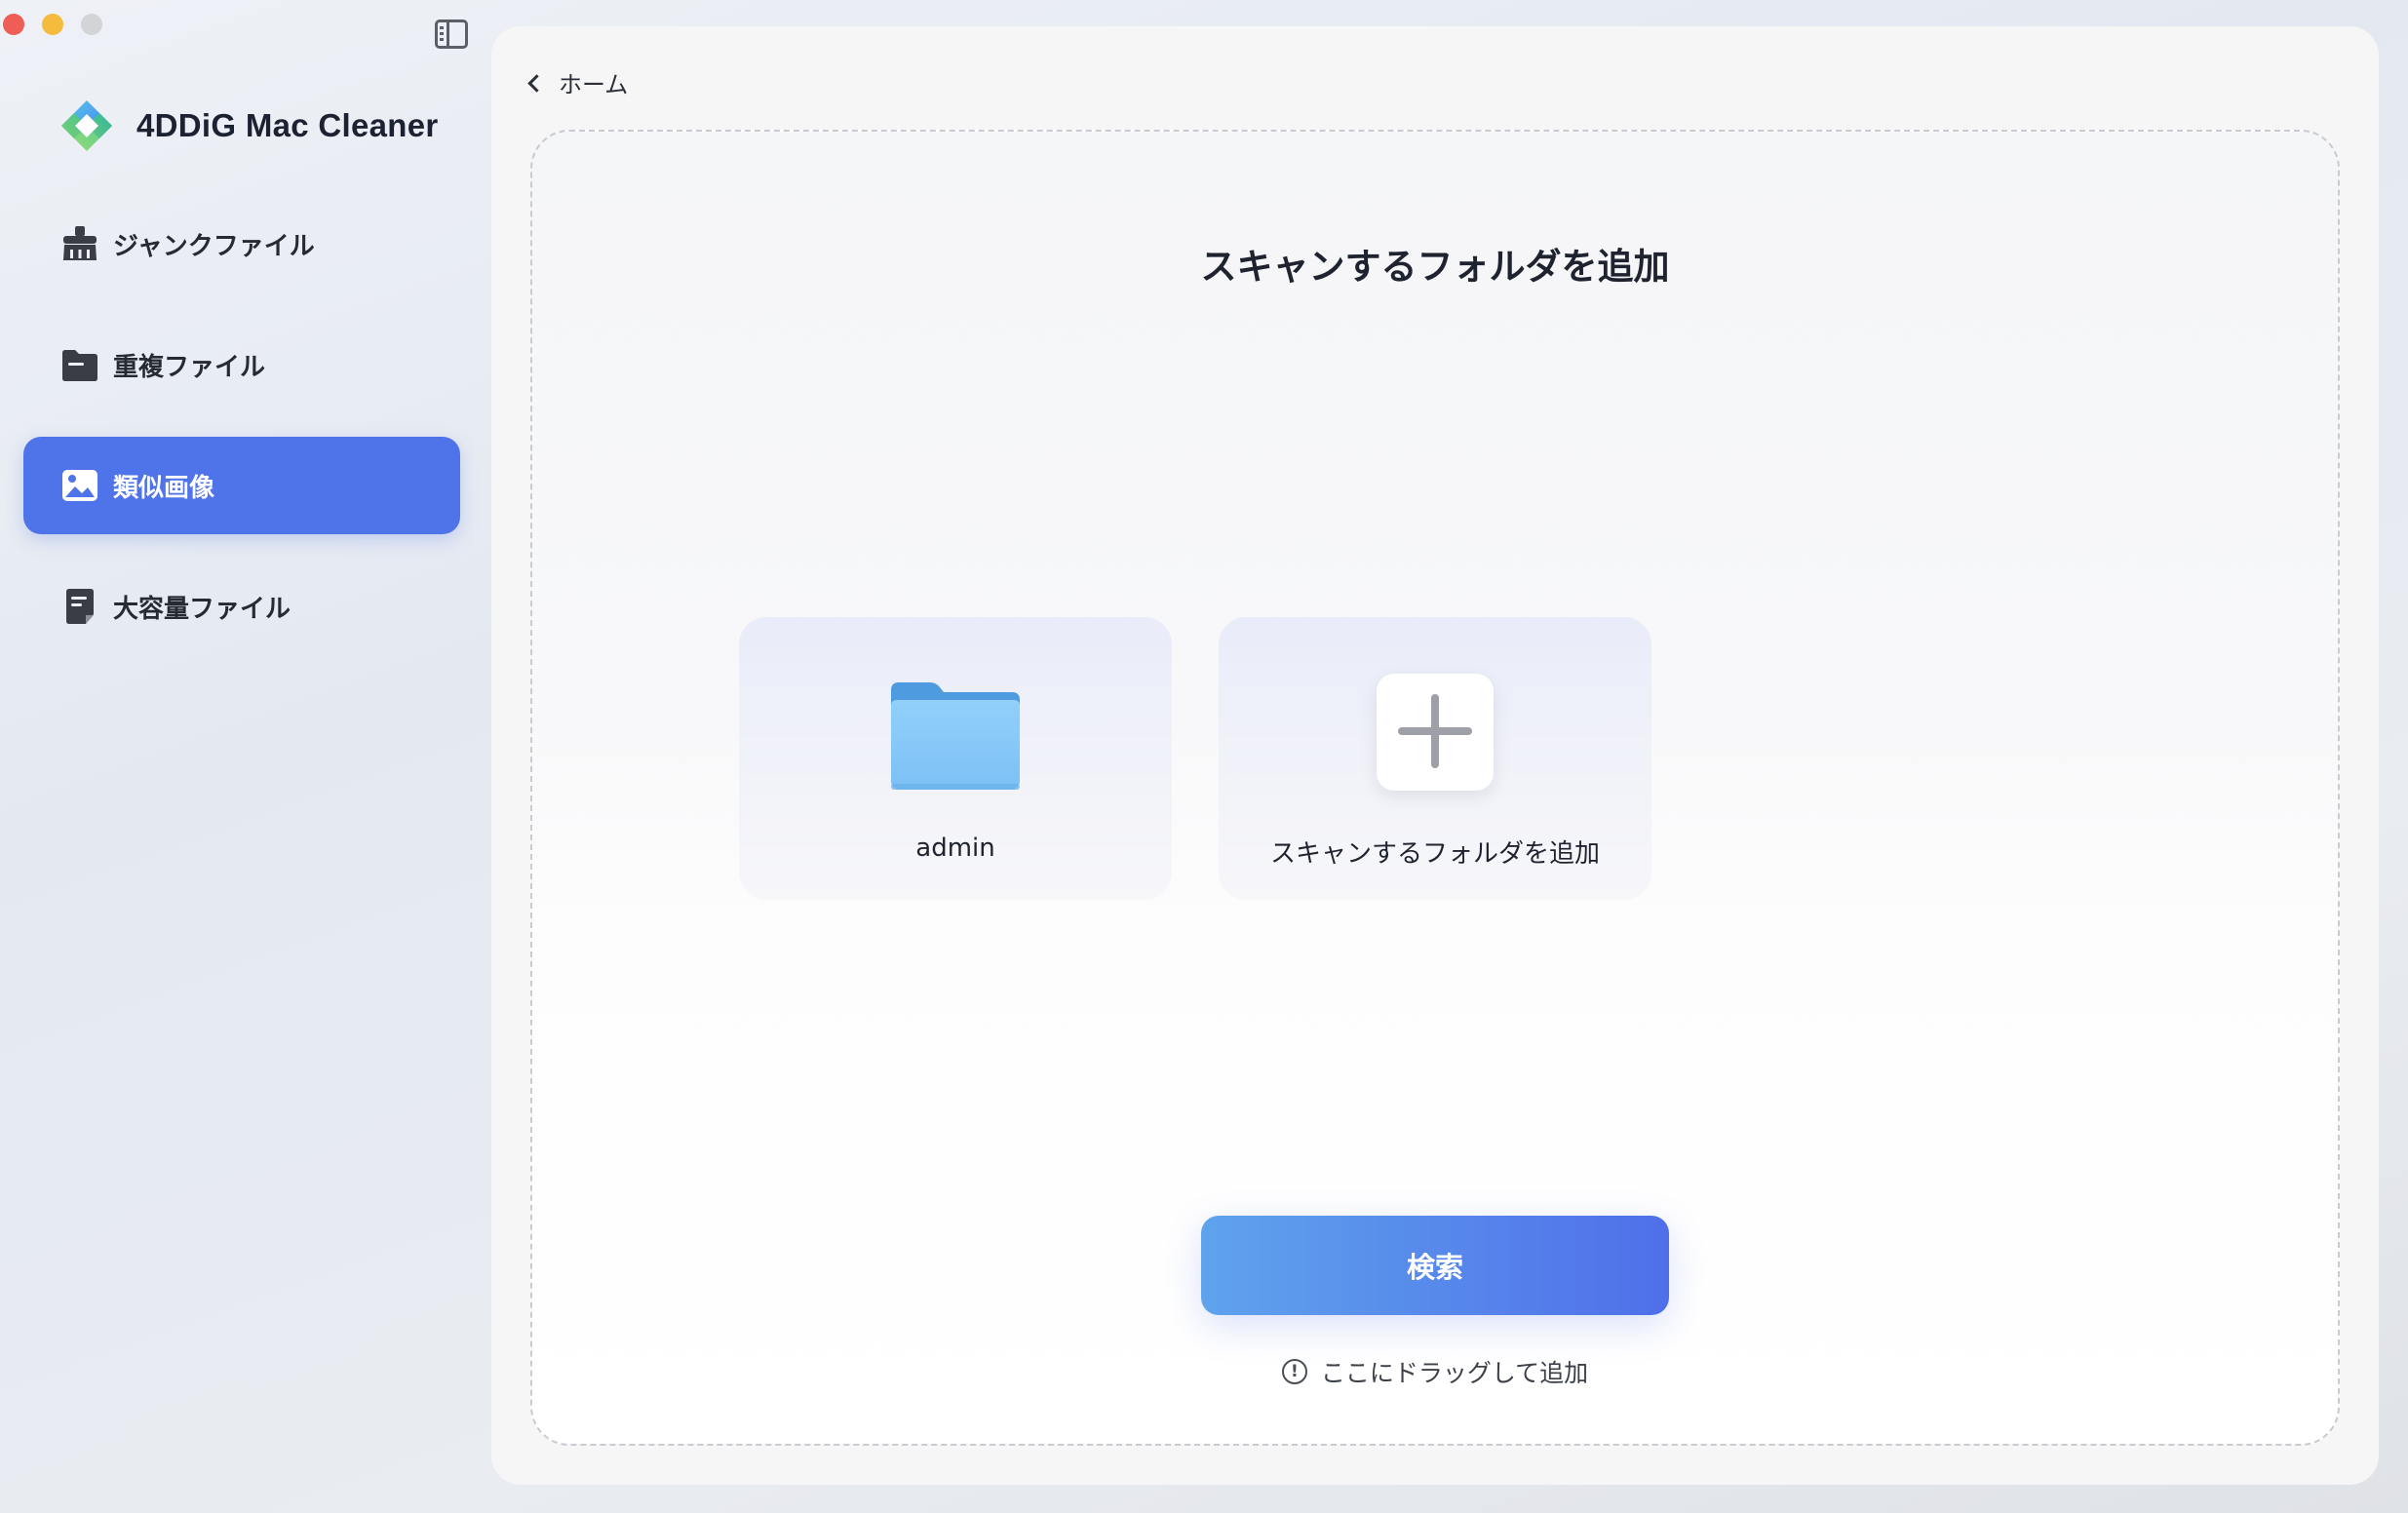 This screenshot has height=1513, width=2408. I want to click on folder-card-label: admin, so click(955, 848).